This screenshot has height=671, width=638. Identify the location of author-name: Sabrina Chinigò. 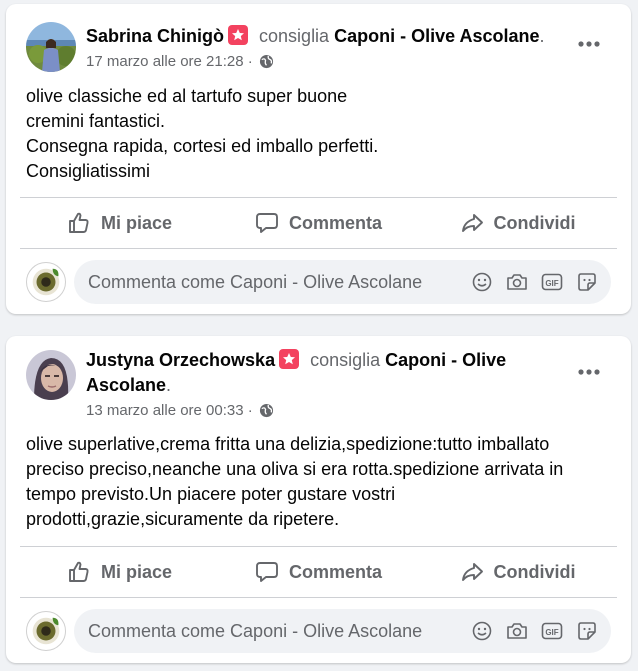
(155, 36).